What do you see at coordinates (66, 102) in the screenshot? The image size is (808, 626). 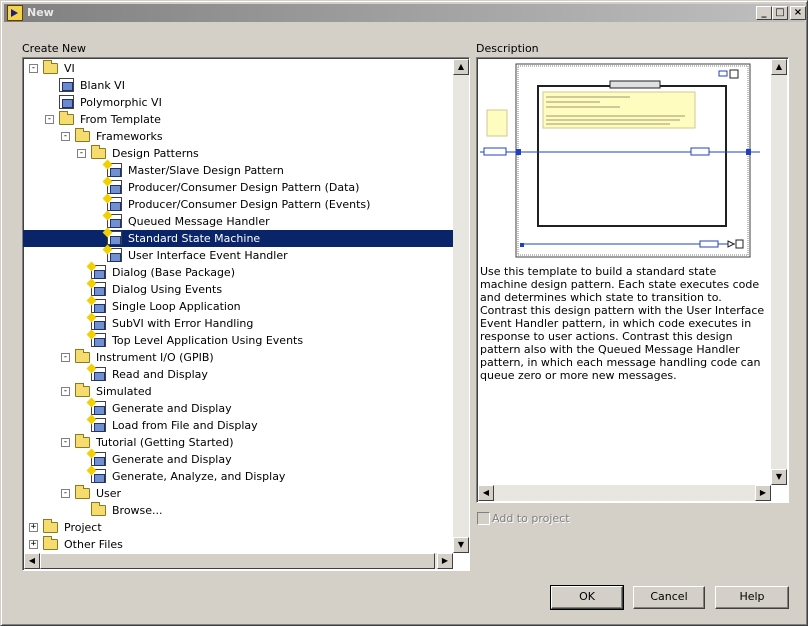 I see `vi-icon` at bounding box center [66, 102].